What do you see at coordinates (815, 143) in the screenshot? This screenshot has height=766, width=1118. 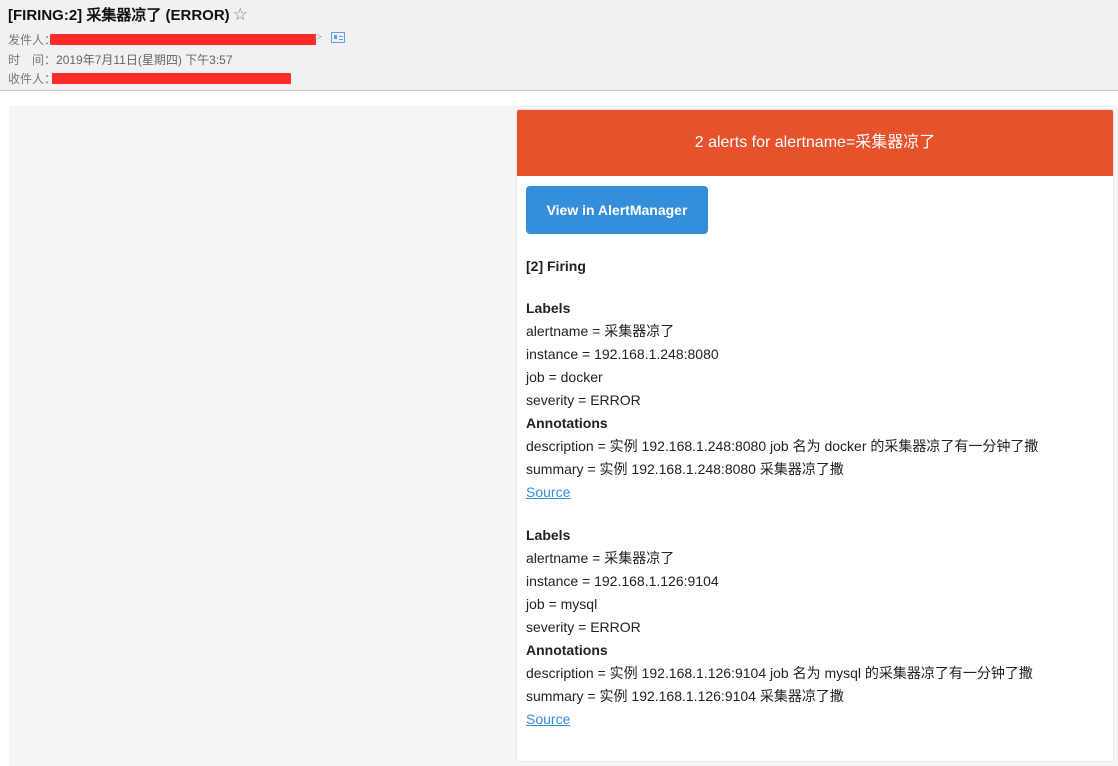 I see `alert-card-header: 2 alerts for alertname=采集器凉了` at bounding box center [815, 143].